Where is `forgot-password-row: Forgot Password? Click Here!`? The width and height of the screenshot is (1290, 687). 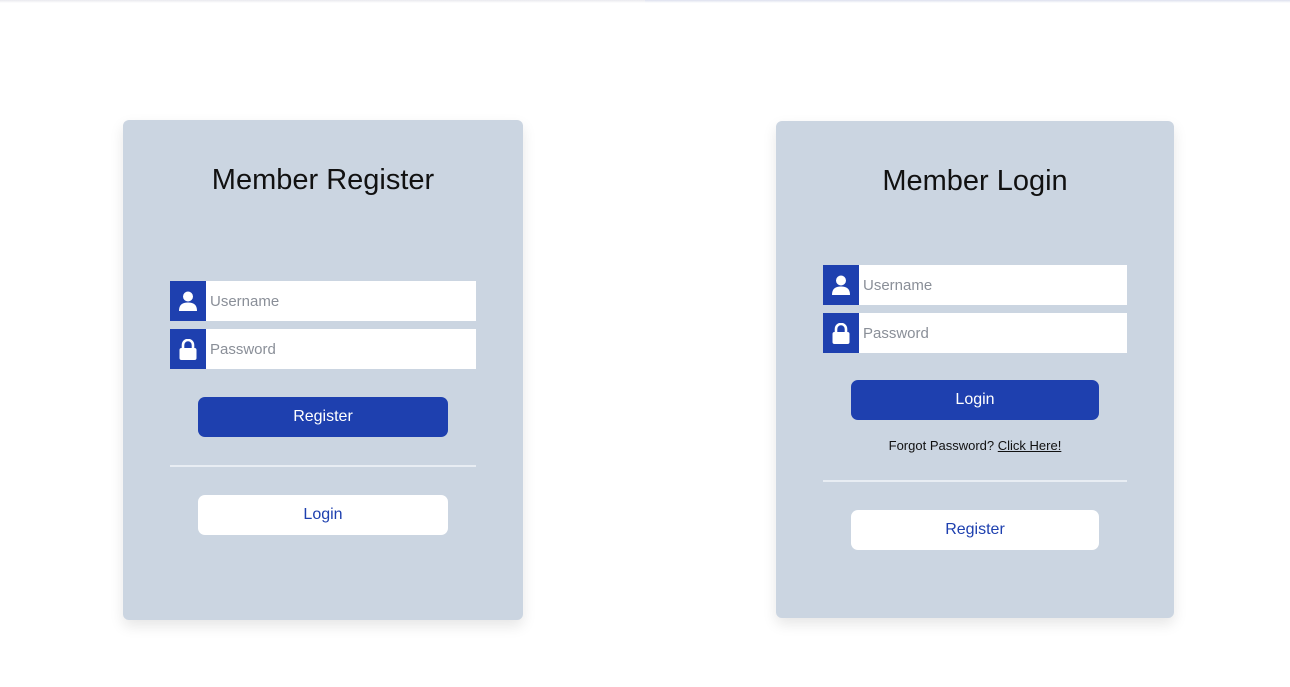 forgot-password-row: Forgot Password? Click Here! is located at coordinates (975, 445).